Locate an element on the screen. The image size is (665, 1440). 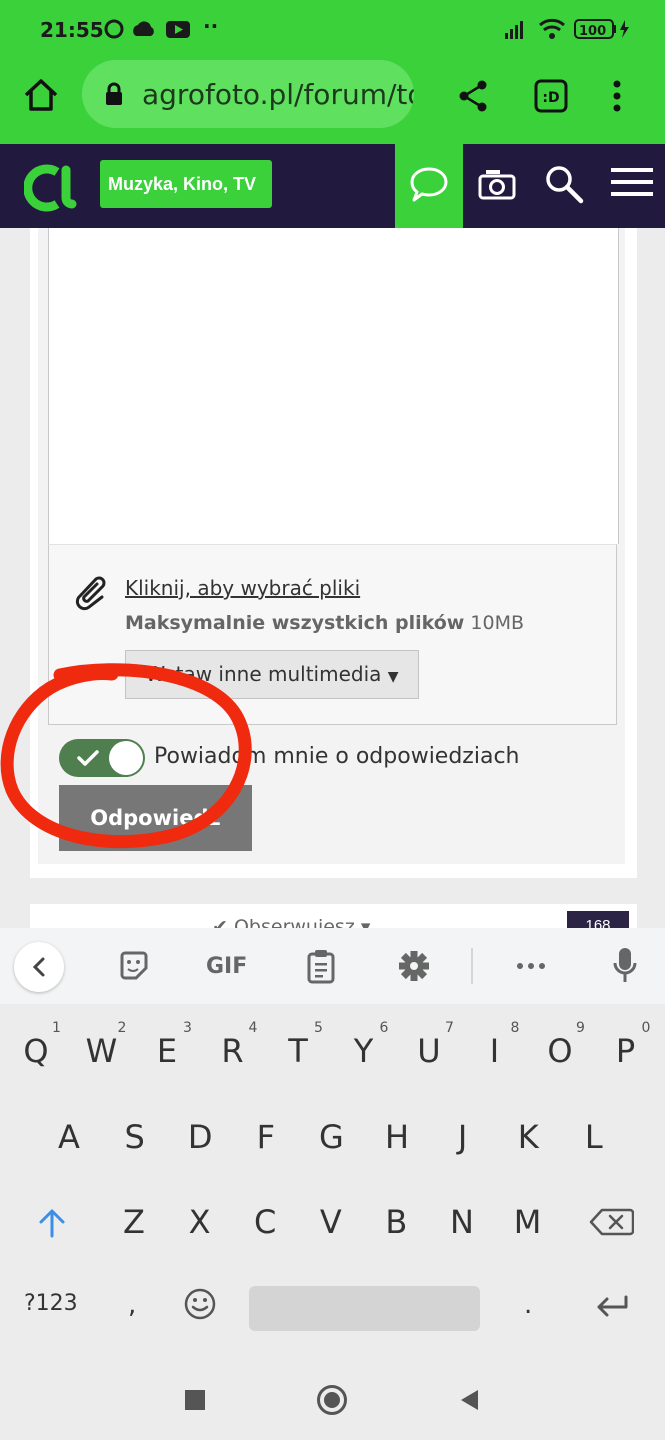
choose-files-link: Kliknij, aby wybrać pliki is located at coordinates (242, 588).